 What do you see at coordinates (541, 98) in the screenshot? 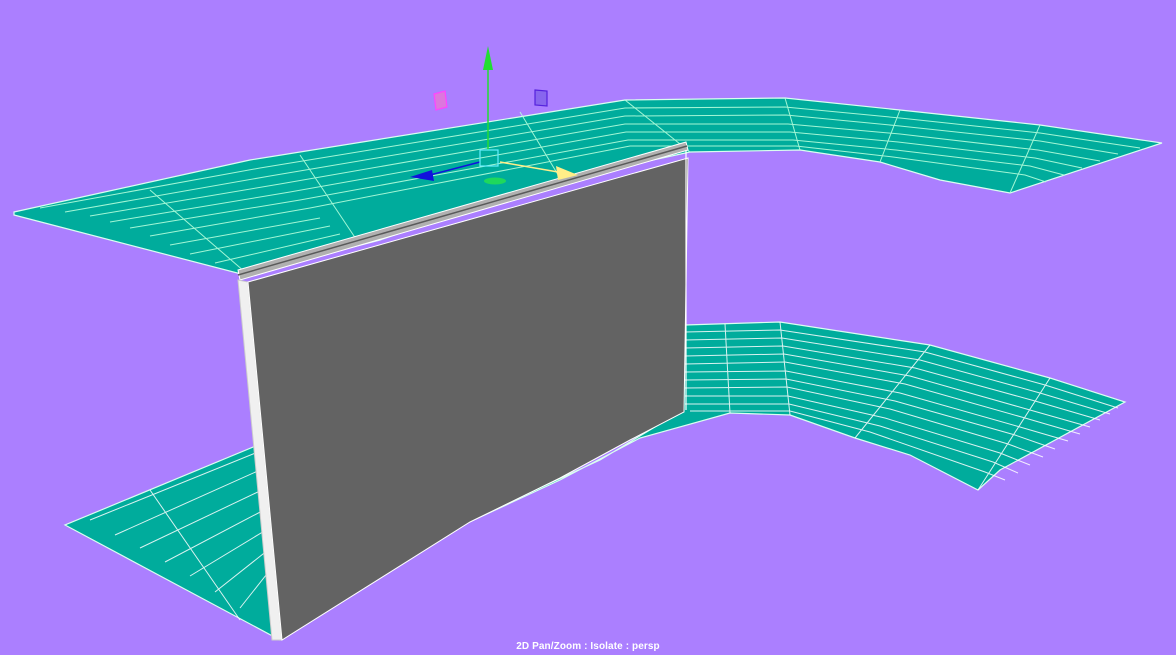
I see `camera-marker-purple` at bounding box center [541, 98].